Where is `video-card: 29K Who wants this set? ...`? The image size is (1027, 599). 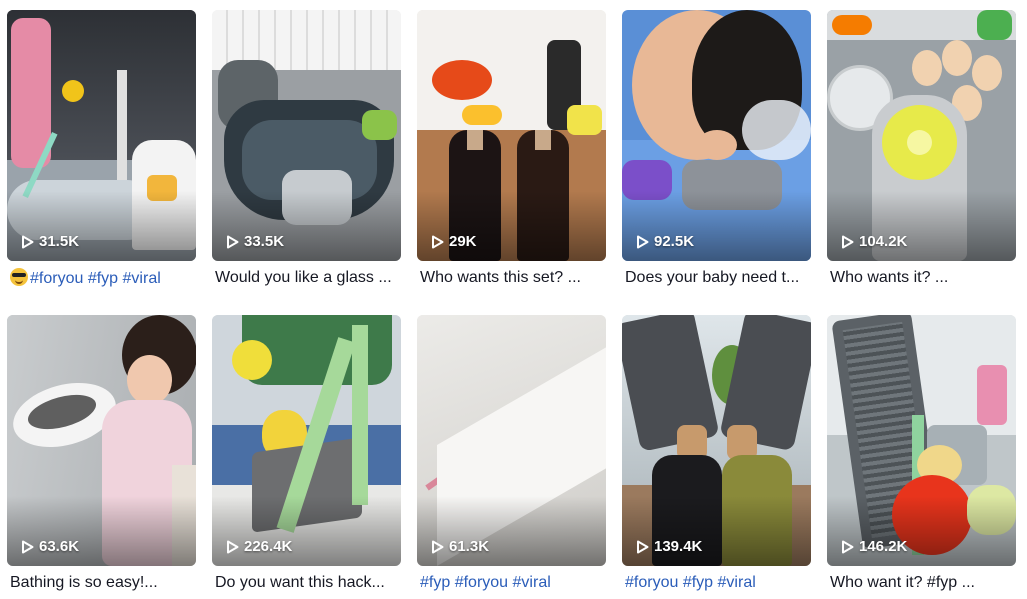
video-card: 29K Who wants this set? ... is located at coordinates (511, 148).